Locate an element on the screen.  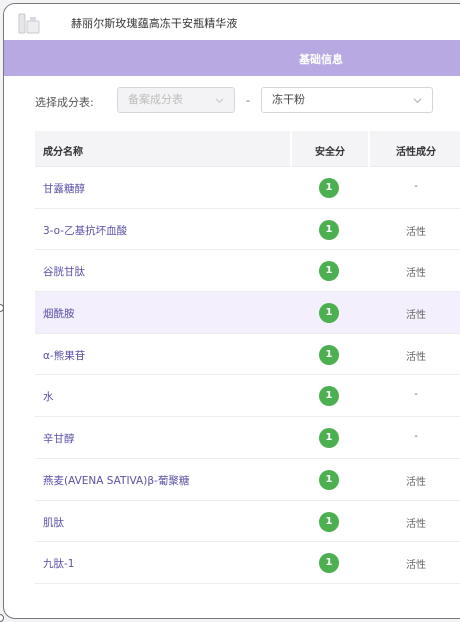
product-form-select-value: 冻干粉 is located at coordinates (288, 99).